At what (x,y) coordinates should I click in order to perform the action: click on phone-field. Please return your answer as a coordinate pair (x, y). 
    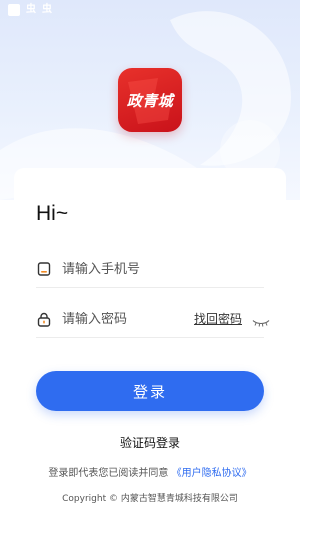
    Looking at the image, I should click on (150, 269).